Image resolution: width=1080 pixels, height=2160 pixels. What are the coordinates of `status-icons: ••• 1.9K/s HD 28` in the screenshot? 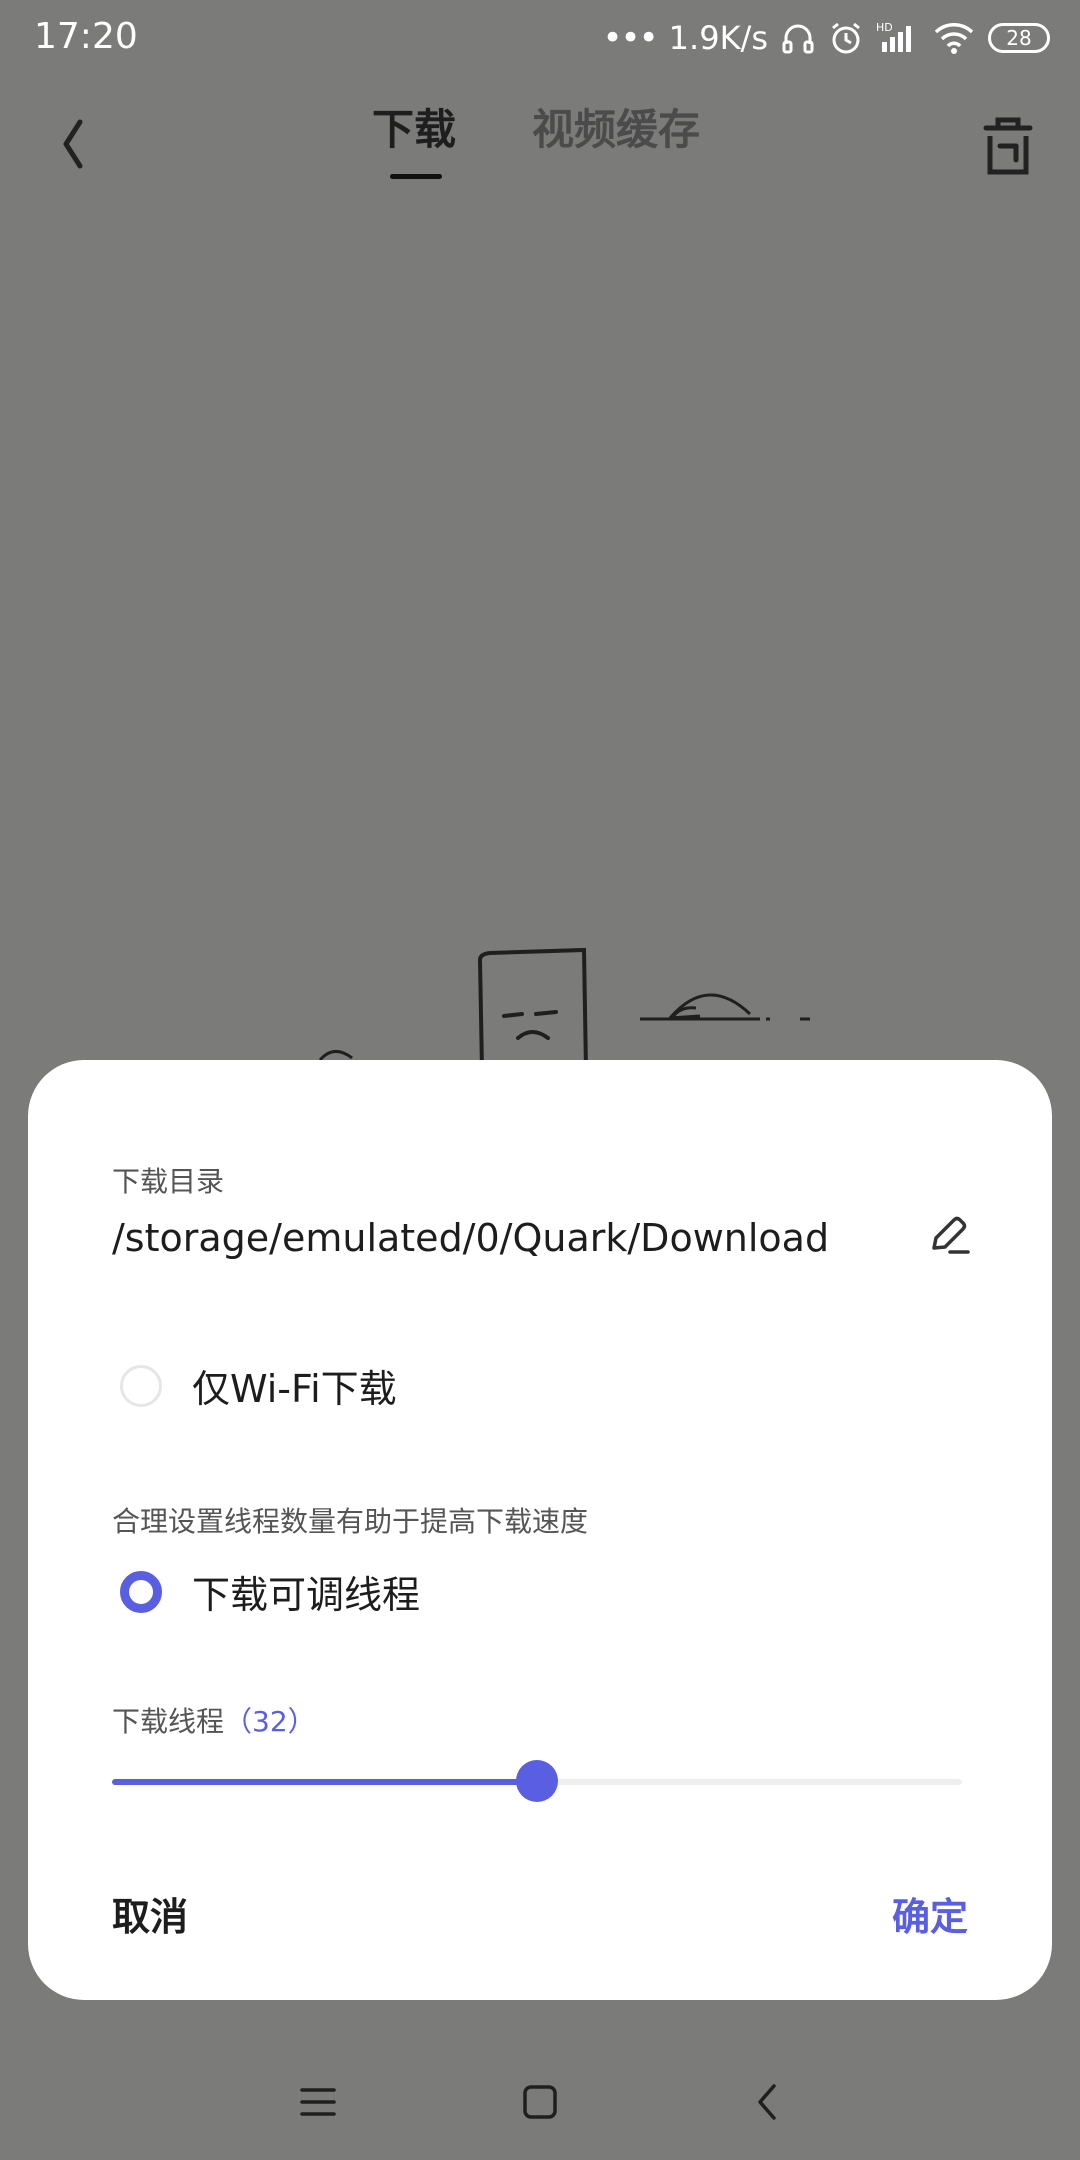 It's located at (826, 38).